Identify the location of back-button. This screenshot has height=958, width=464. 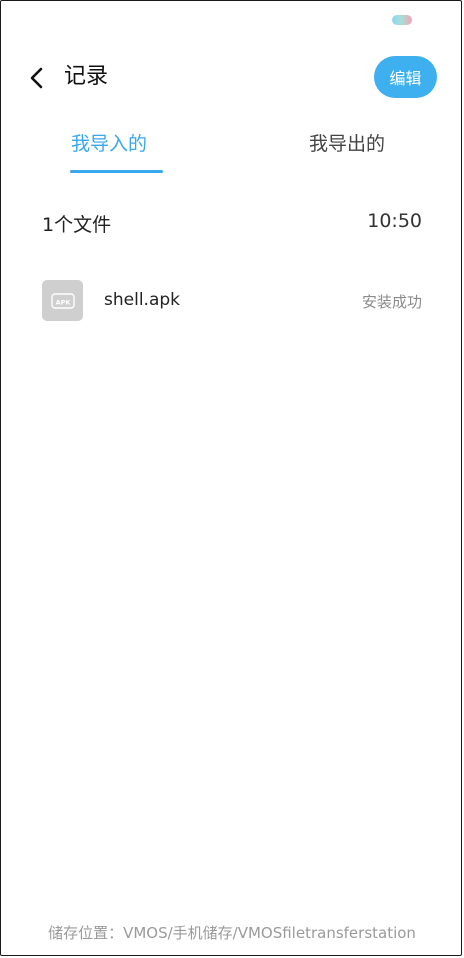
(37, 78).